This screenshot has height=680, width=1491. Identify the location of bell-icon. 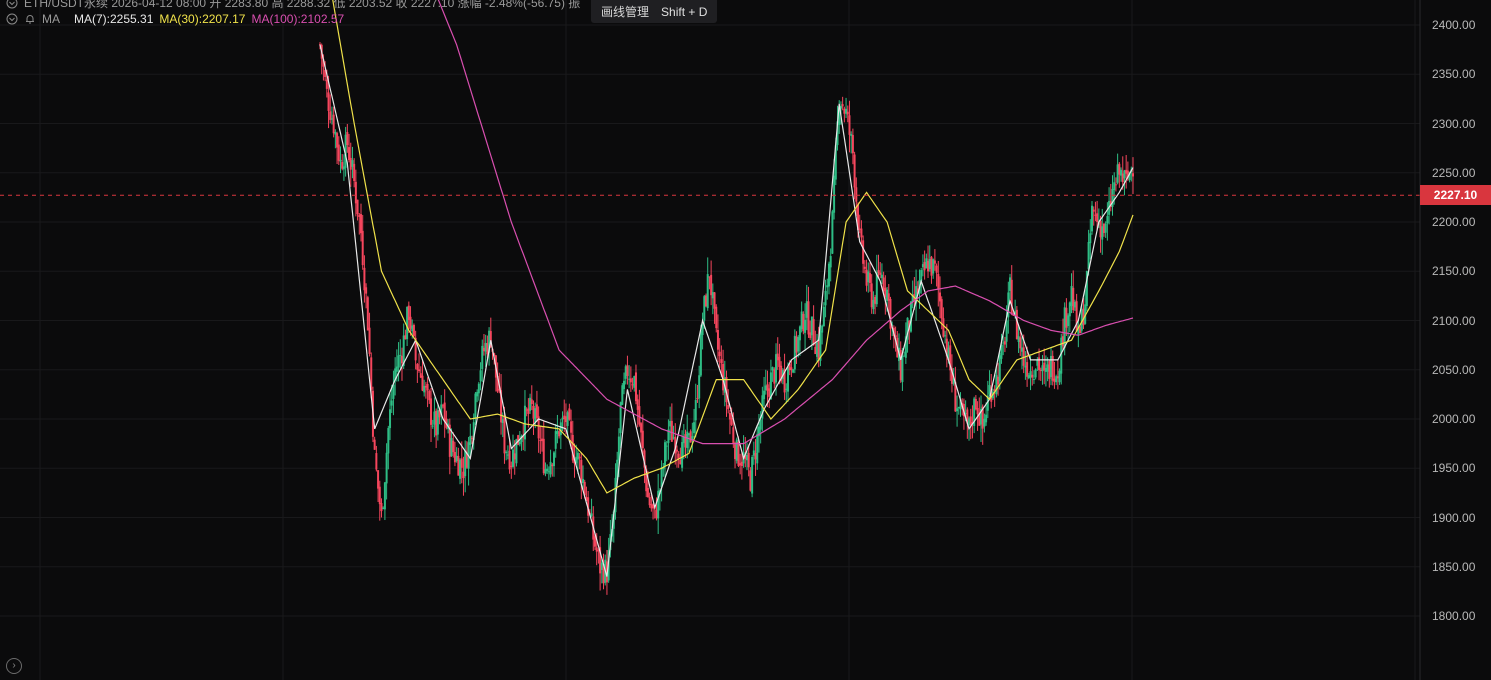
(30, 19).